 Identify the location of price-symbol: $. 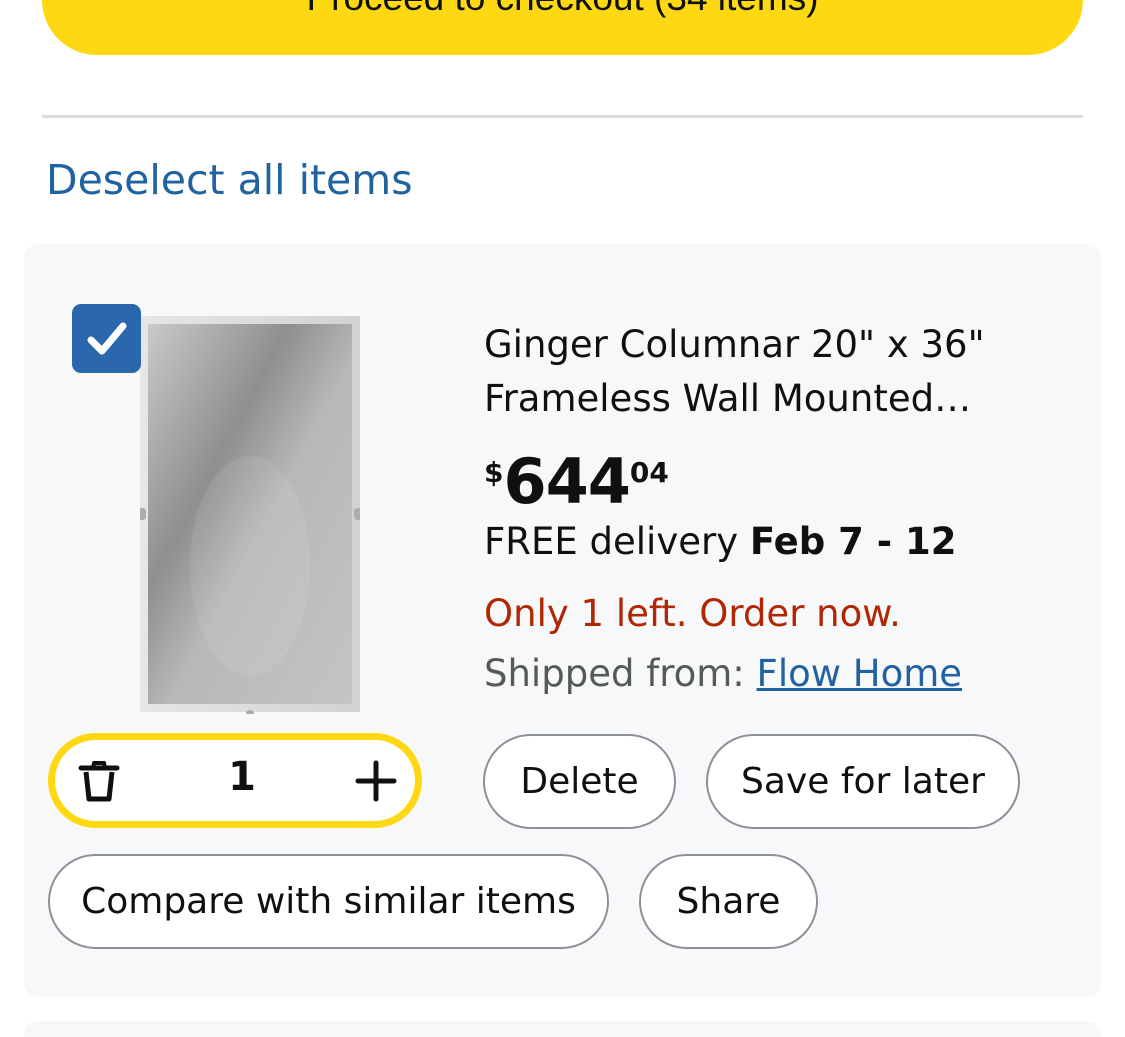
(494, 472).